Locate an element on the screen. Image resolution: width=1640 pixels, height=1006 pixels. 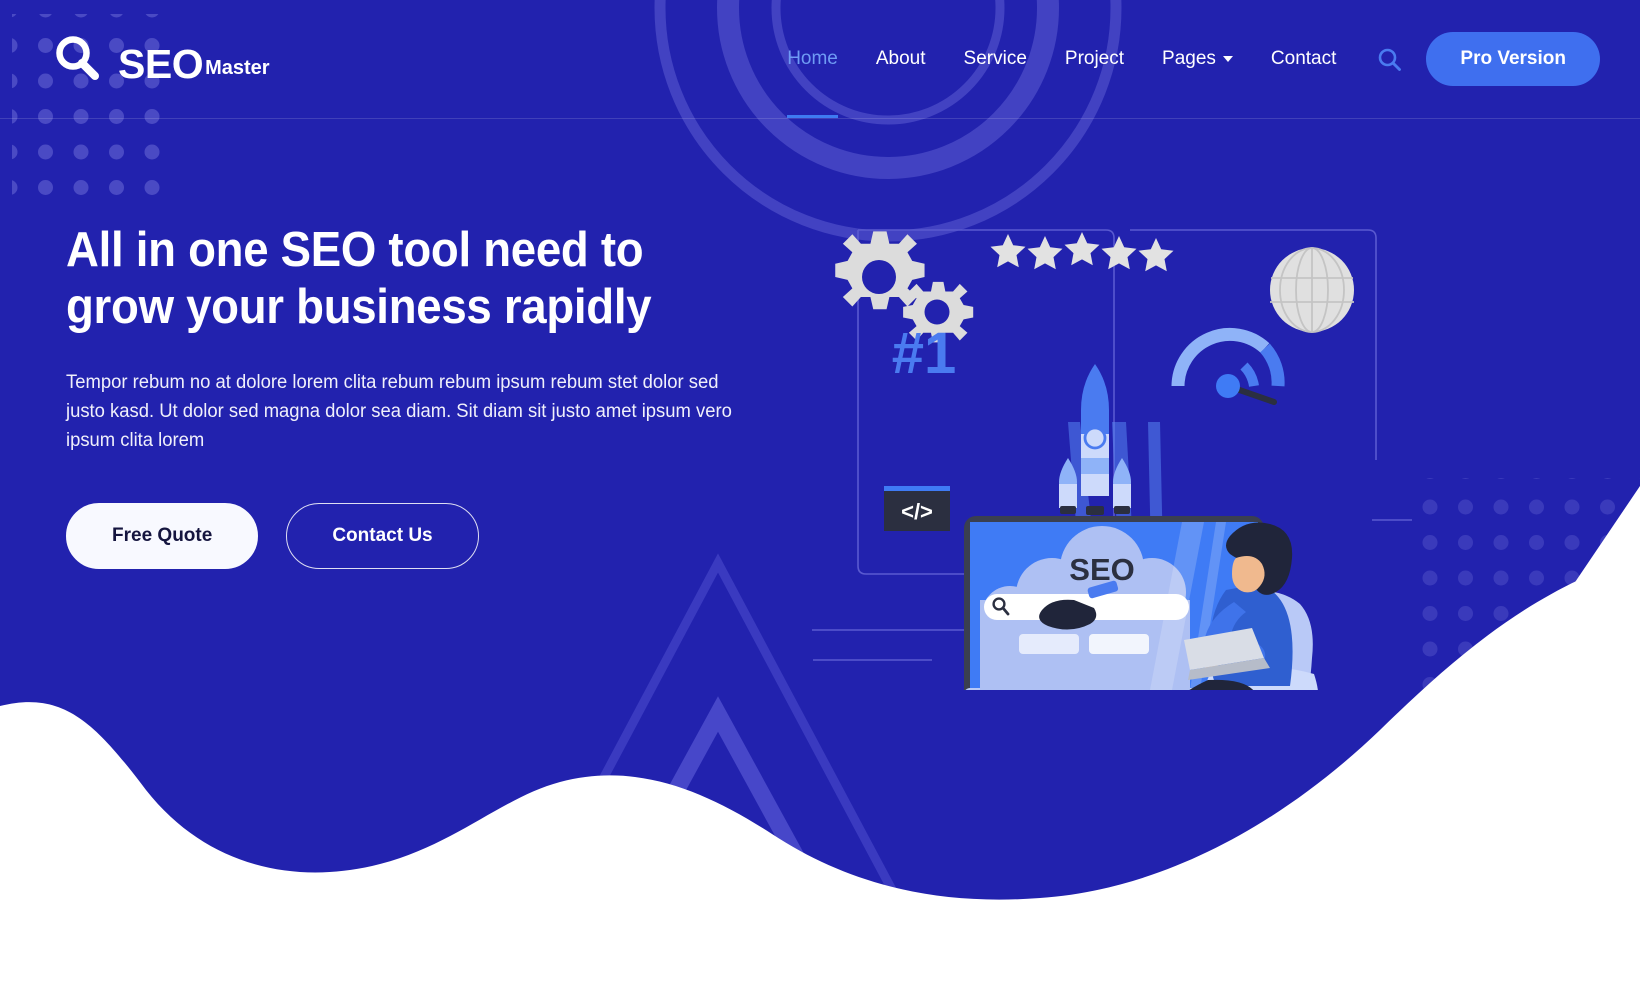
nav-item-contact: Contact is located at coordinates (1303, 59).